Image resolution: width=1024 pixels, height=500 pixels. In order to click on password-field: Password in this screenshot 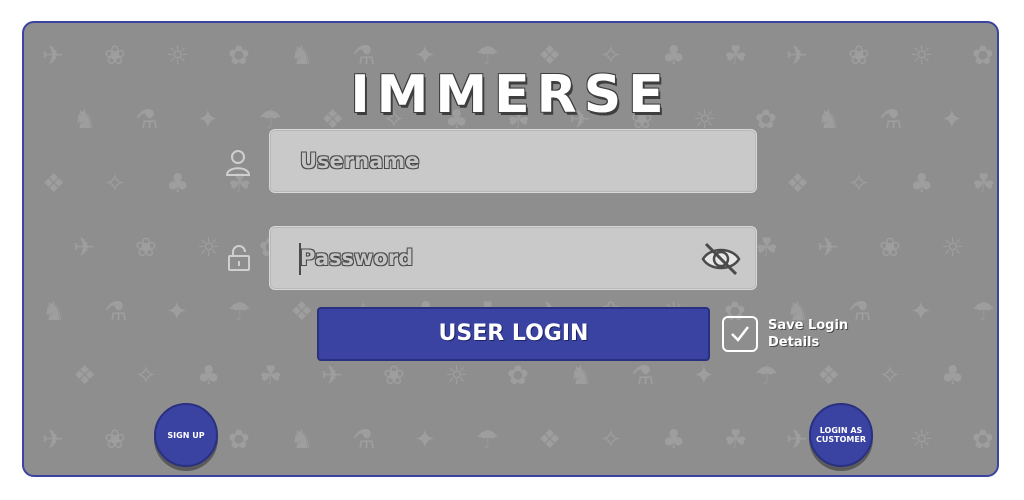, I will do `click(513, 258)`.